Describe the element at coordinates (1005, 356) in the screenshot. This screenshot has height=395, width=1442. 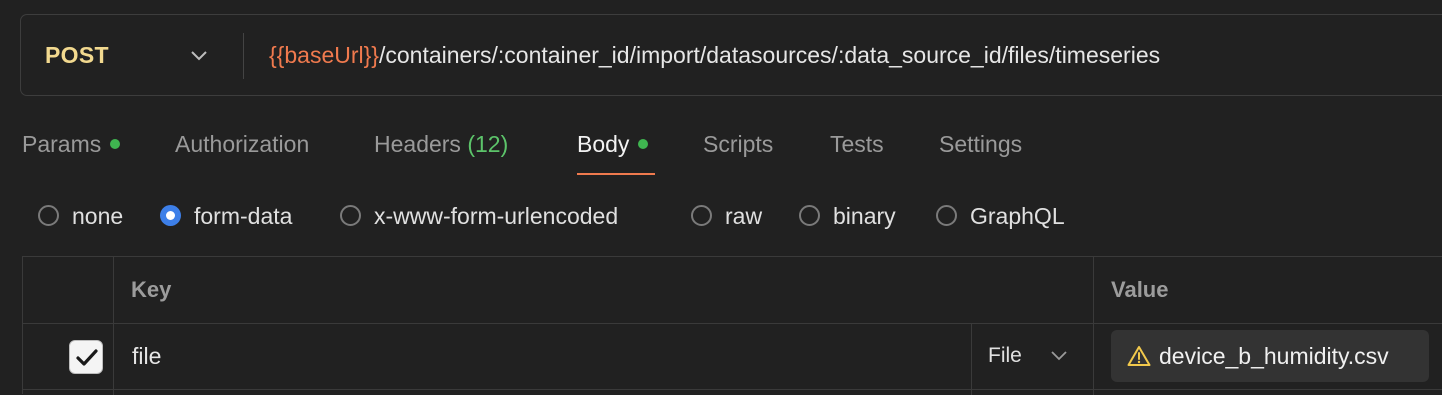
I see `field-type-select: File` at that location.